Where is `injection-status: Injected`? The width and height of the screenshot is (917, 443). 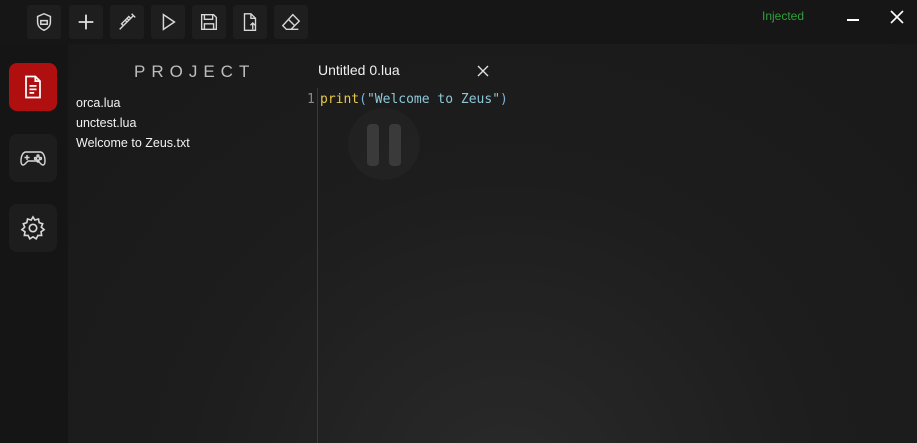
injection-status: Injected is located at coordinates (783, 16).